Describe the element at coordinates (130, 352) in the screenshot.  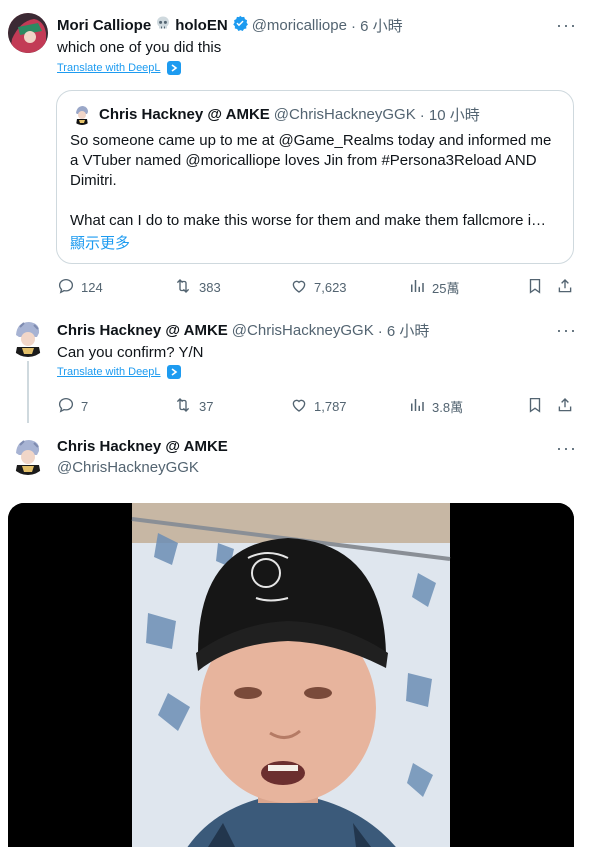
I see `tweet-text: Can you confirm? Y/N` at that location.